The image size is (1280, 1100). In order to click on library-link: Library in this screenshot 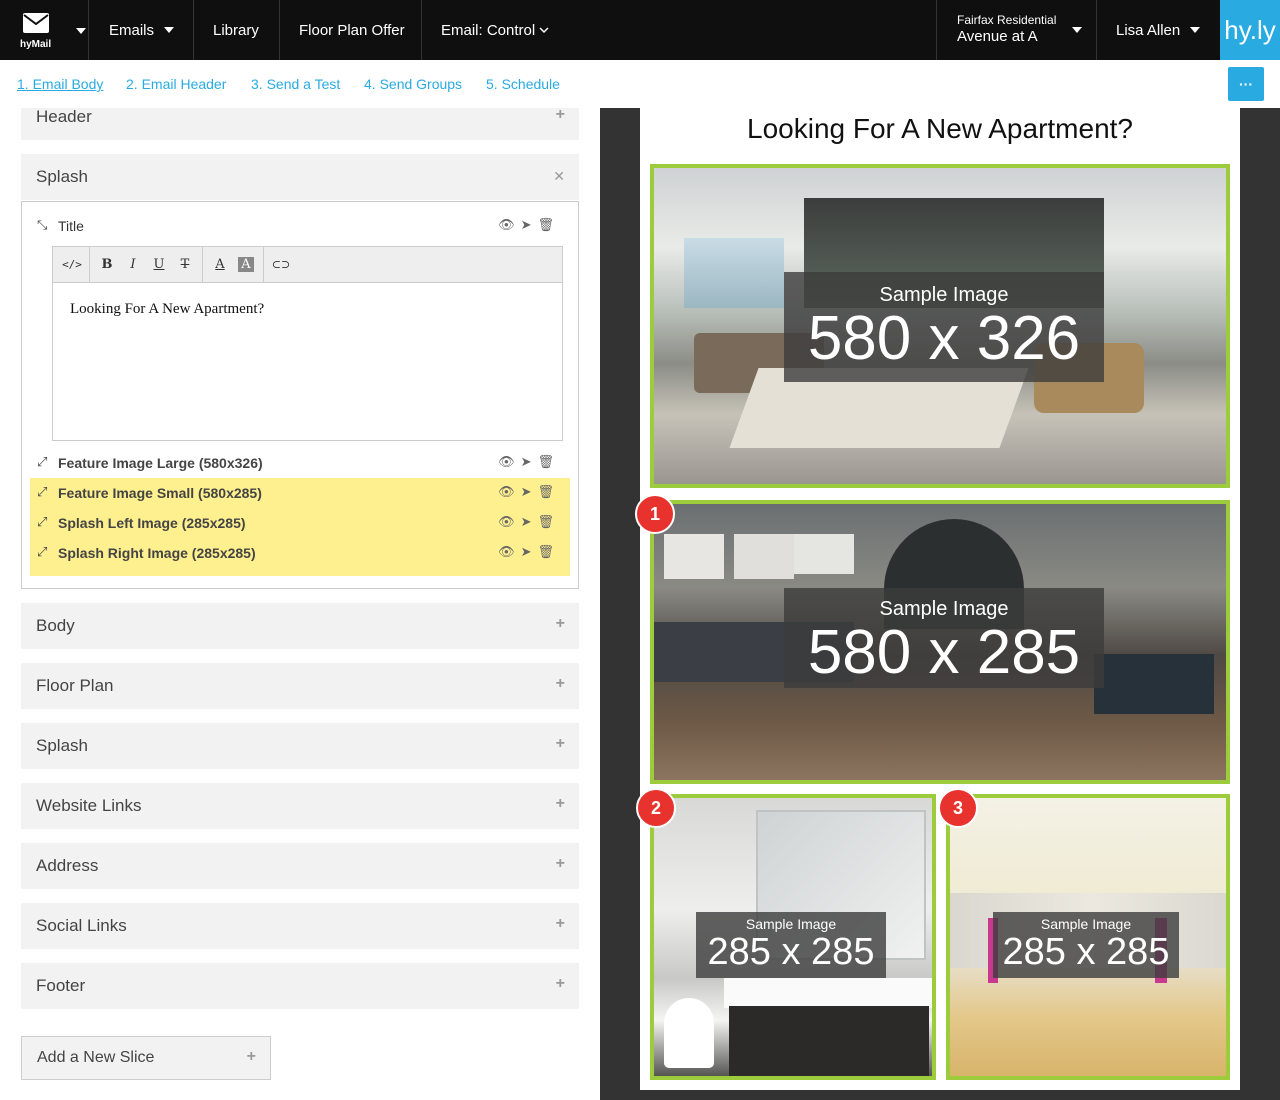, I will do `click(236, 30)`.